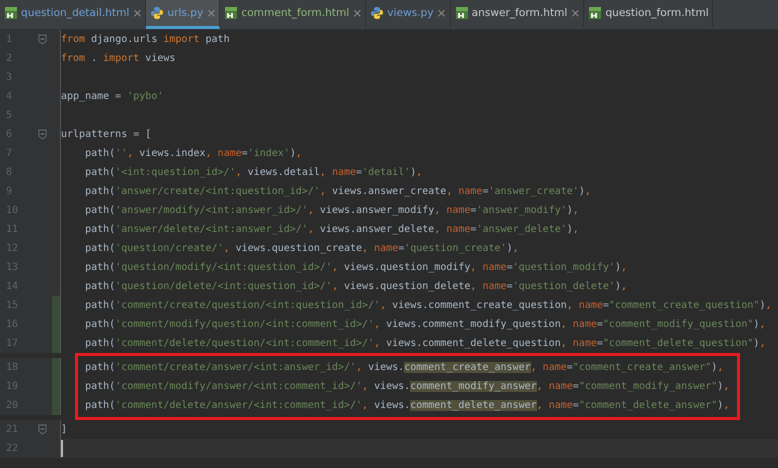  Describe the element at coordinates (425, 324) in the screenshot. I see `code-line: path('comment/modify/question/<int:comment_id>/', views.comment_modify_question, name="comment_modify_question"),` at that location.